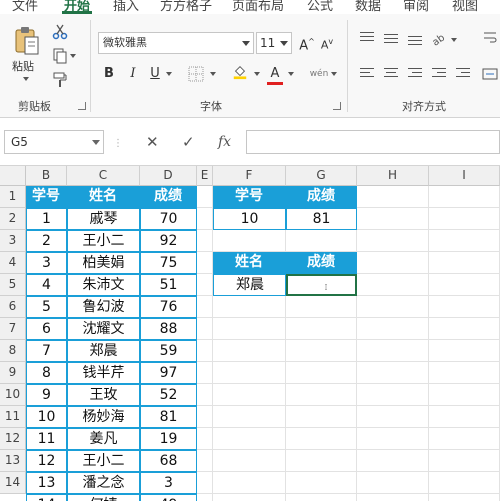 Image resolution: width=500 pixels, height=501 pixels. I want to click on lookup-value-cell: 郑晨, so click(249, 285).